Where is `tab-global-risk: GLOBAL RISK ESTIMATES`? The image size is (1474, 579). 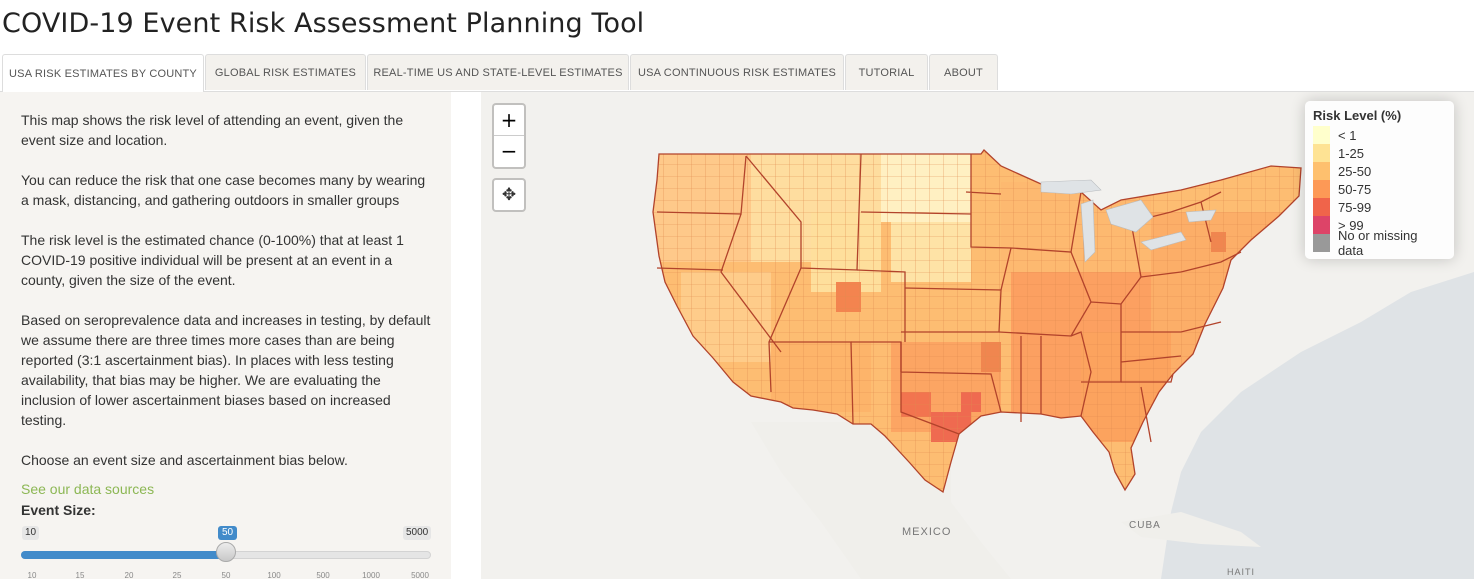 tab-global-risk: GLOBAL RISK ESTIMATES is located at coordinates (285, 72).